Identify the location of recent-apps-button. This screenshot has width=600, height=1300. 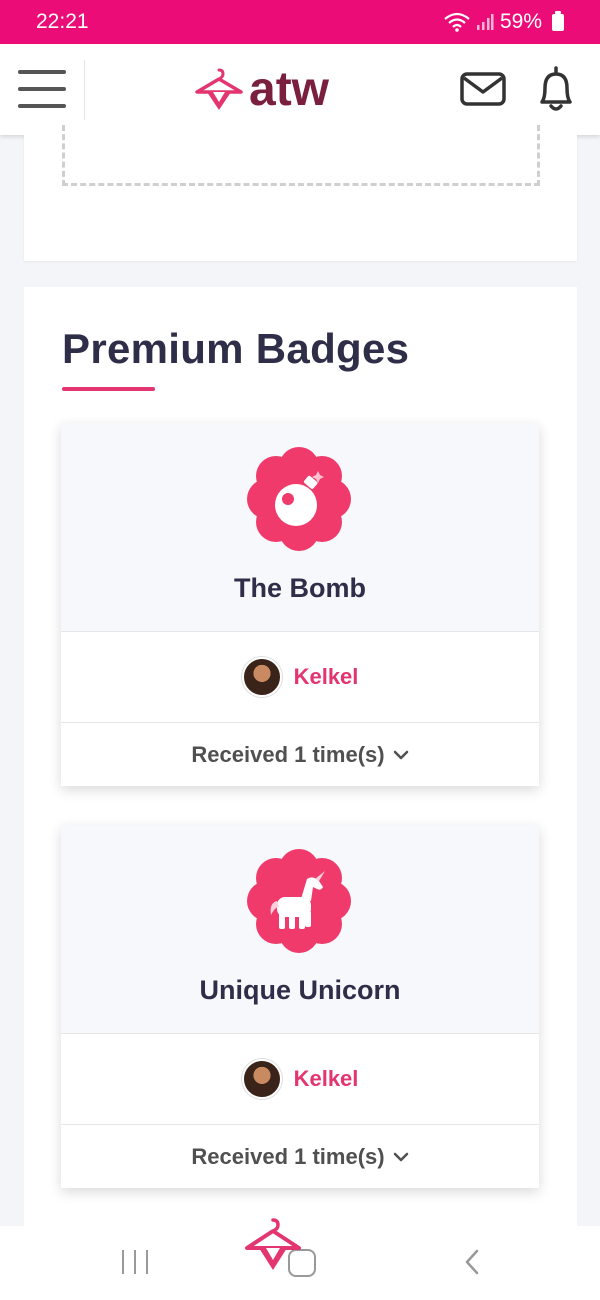
(135, 1262).